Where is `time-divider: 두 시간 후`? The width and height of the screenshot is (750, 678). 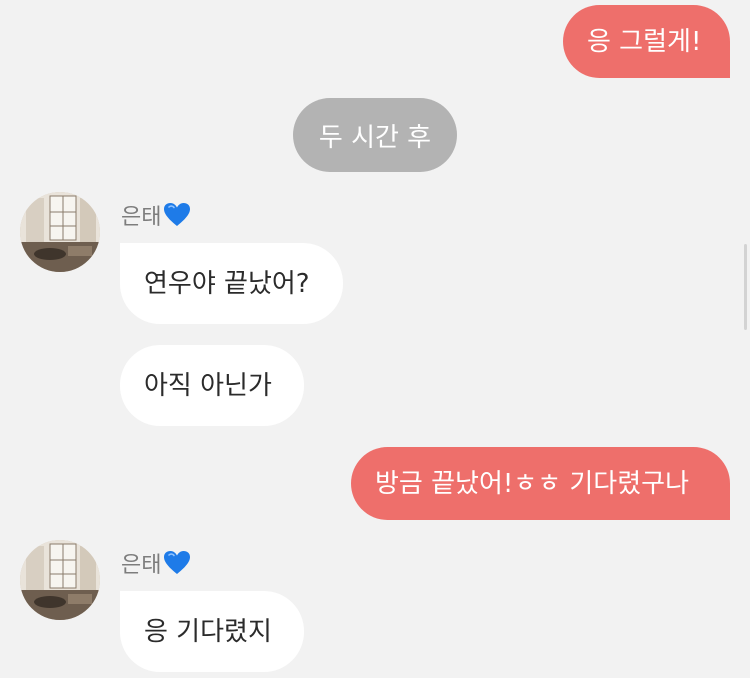 time-divider: 두 시간 후 is located at coordinates (375, 135).